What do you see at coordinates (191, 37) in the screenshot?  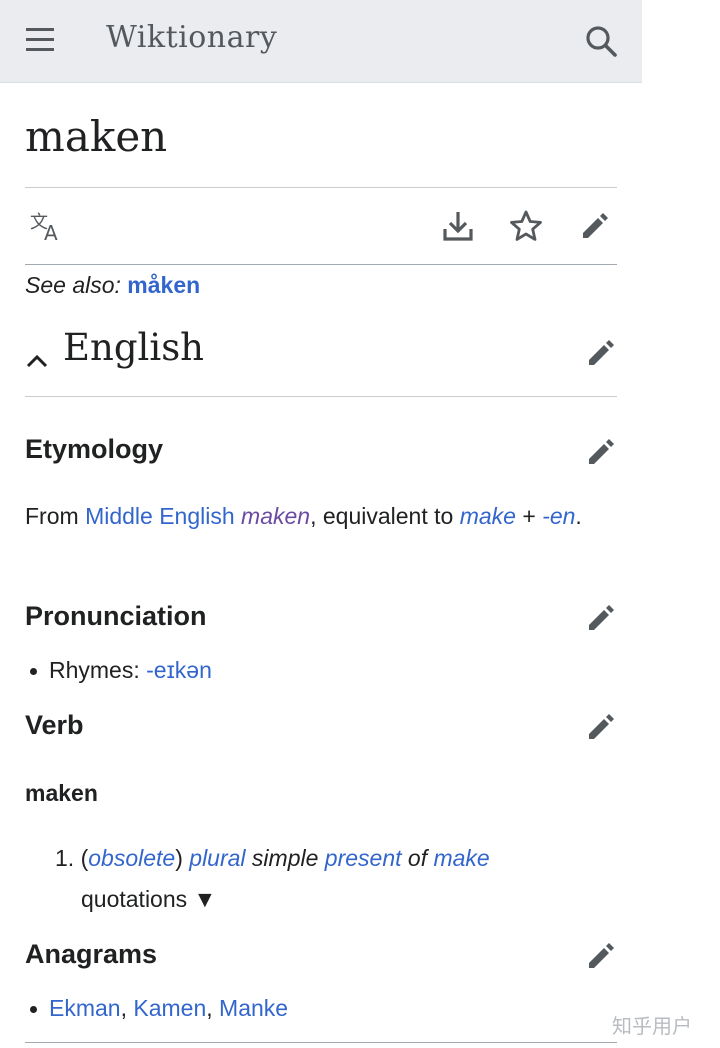 I see `site-brand: Wiktionary` at bounding box center [191, 37].